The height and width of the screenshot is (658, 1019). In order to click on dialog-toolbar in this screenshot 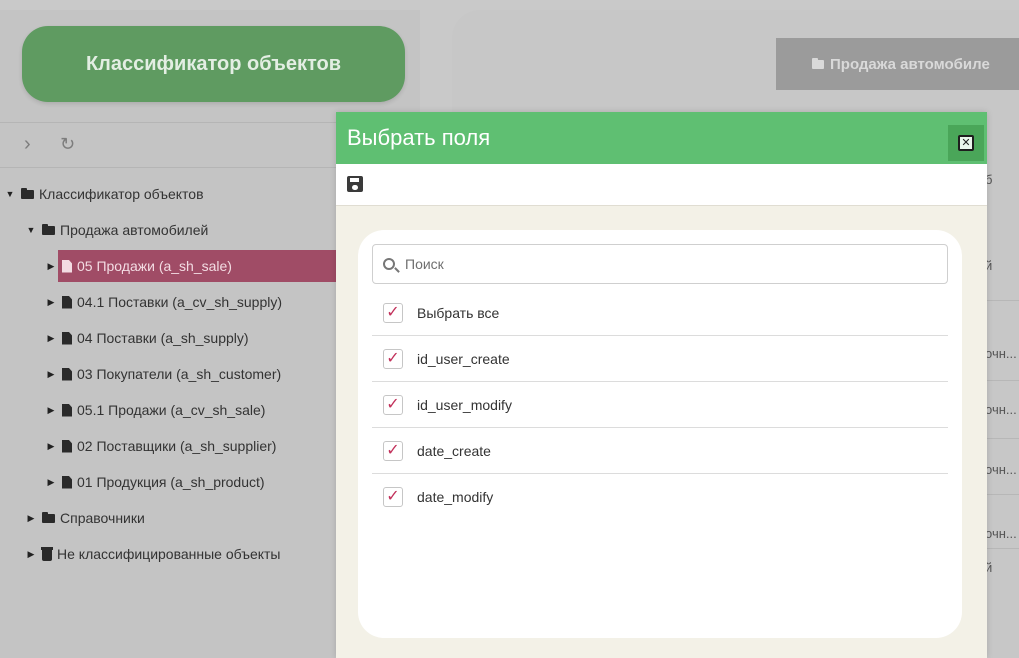, I will do `click(661, 185)`.